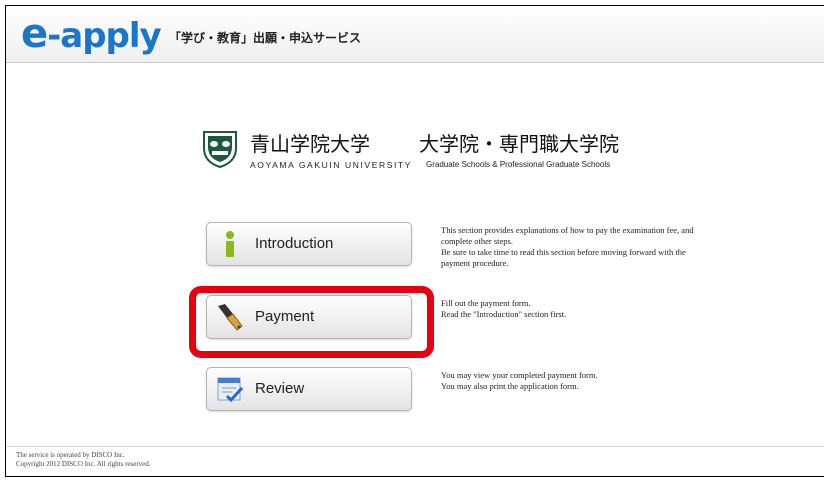  I want to click on service-tagline: 「学び・教育」出願・申込サービス, so click(265, 38).